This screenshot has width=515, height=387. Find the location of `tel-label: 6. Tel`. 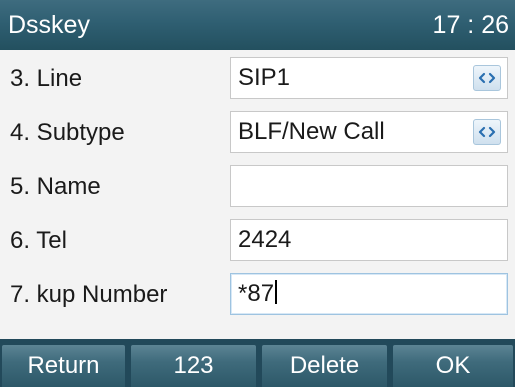

tel-label: 6. Tel is located at coordinates (38, 240).